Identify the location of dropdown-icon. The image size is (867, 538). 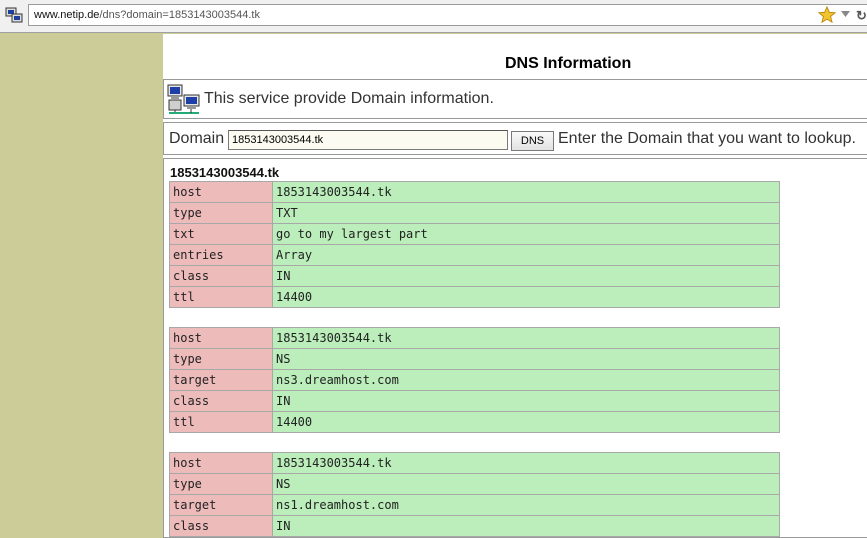
(845, 14).